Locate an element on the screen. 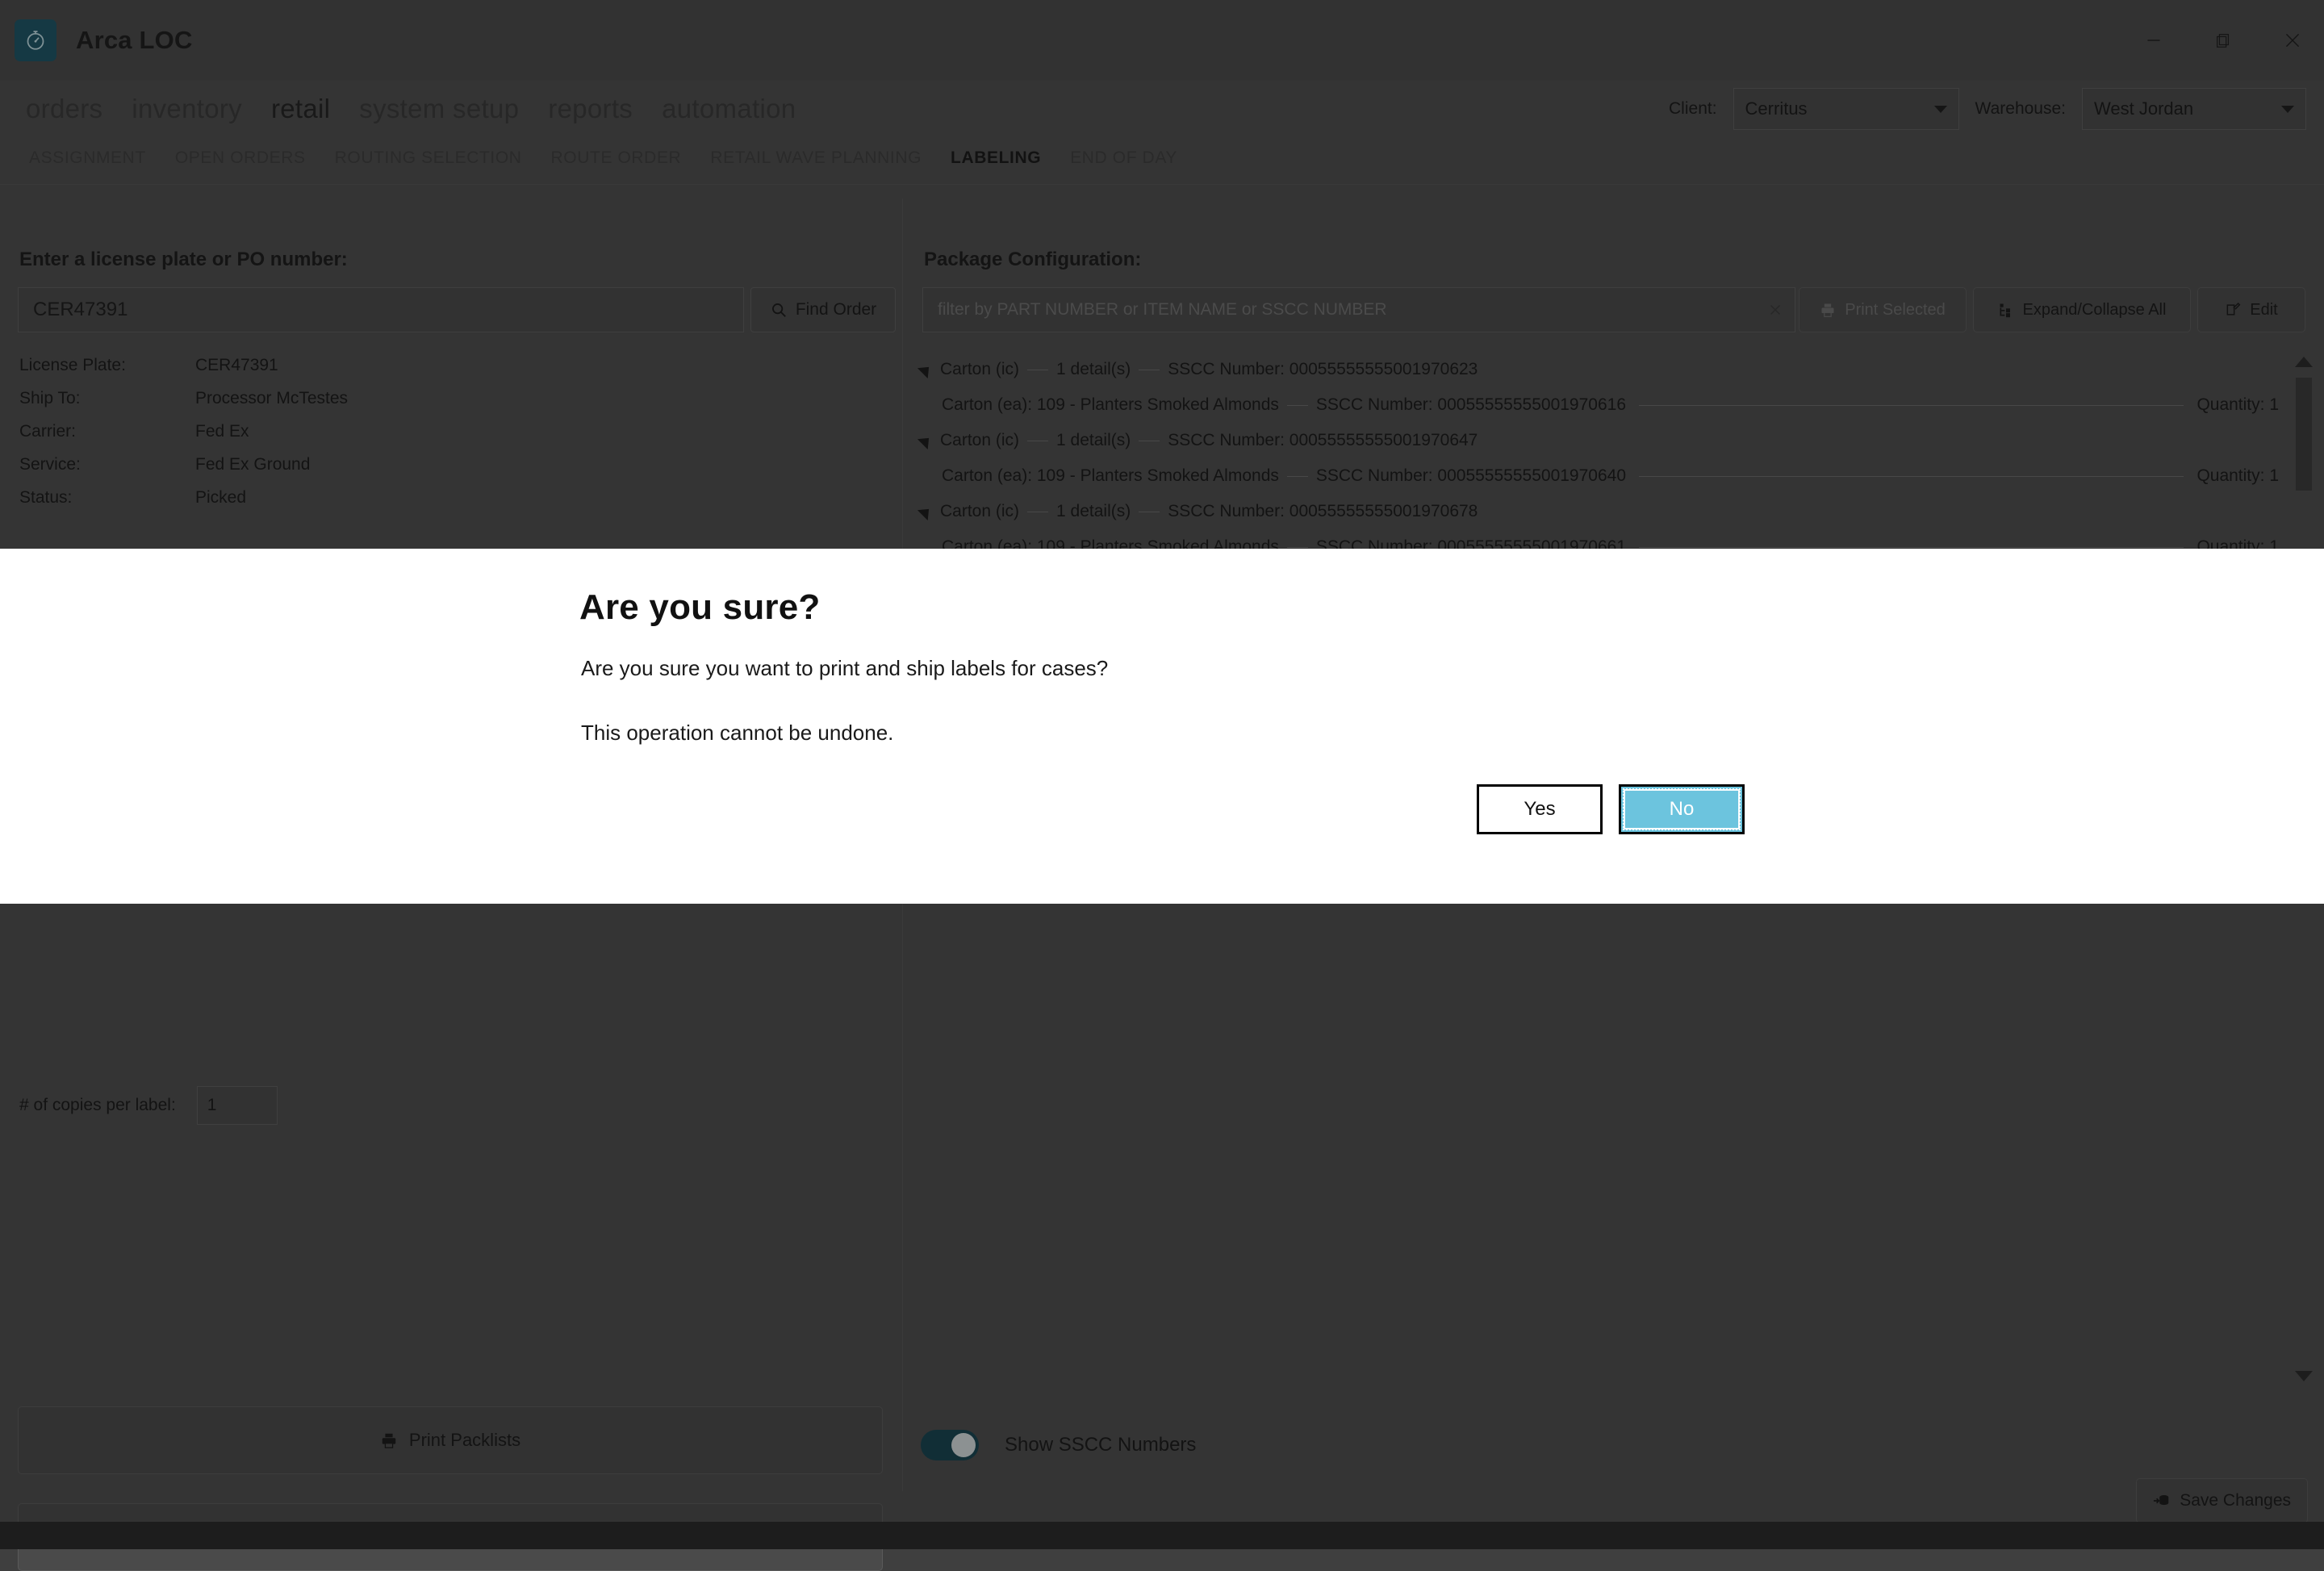  dialog-title: Are you sure? is located at coordinates (699, 608).